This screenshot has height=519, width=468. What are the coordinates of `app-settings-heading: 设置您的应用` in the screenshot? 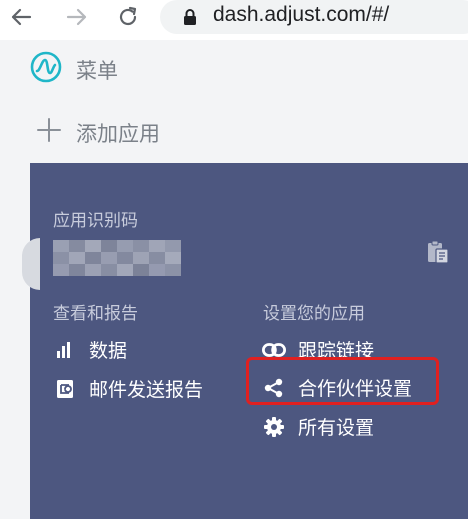 It's located at (314, 314).